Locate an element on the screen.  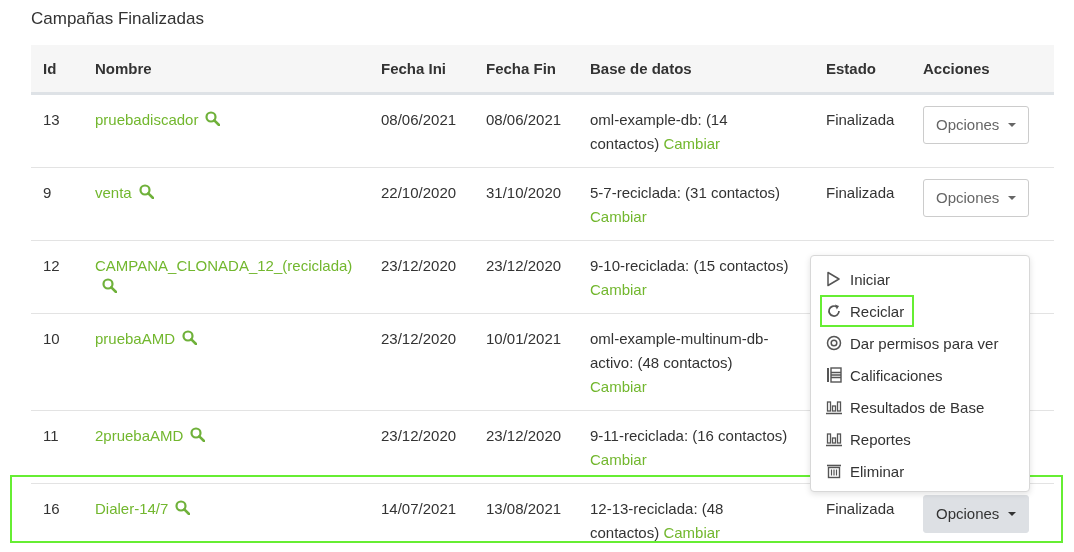
menu-item: Reciclar is located at coordinates (867, 311).